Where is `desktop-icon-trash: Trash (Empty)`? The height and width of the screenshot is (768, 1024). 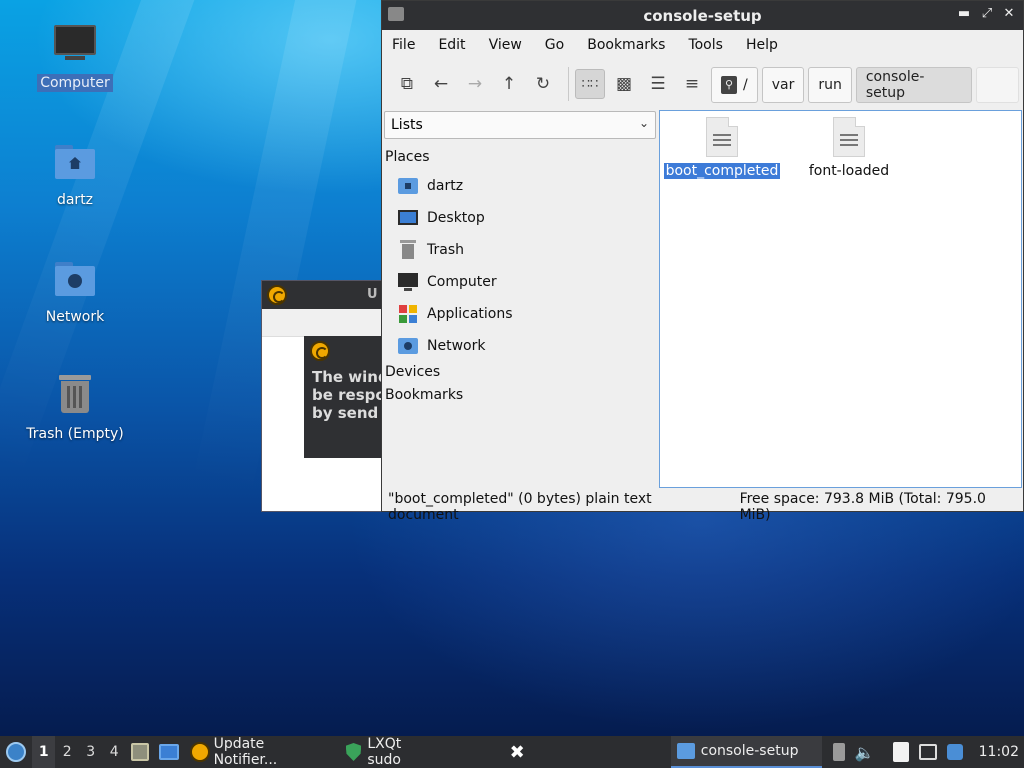 desktop-icon-trash: Trash (Empty) is located at coordinates (75, 408).